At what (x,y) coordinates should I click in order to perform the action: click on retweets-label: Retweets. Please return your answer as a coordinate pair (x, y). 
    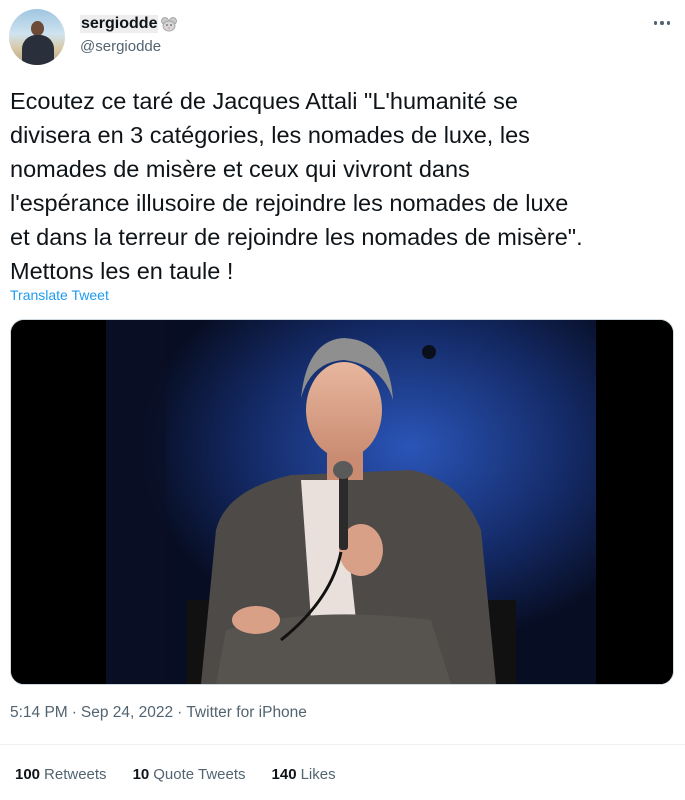
    Looking at the image, I should click on (75, 774).